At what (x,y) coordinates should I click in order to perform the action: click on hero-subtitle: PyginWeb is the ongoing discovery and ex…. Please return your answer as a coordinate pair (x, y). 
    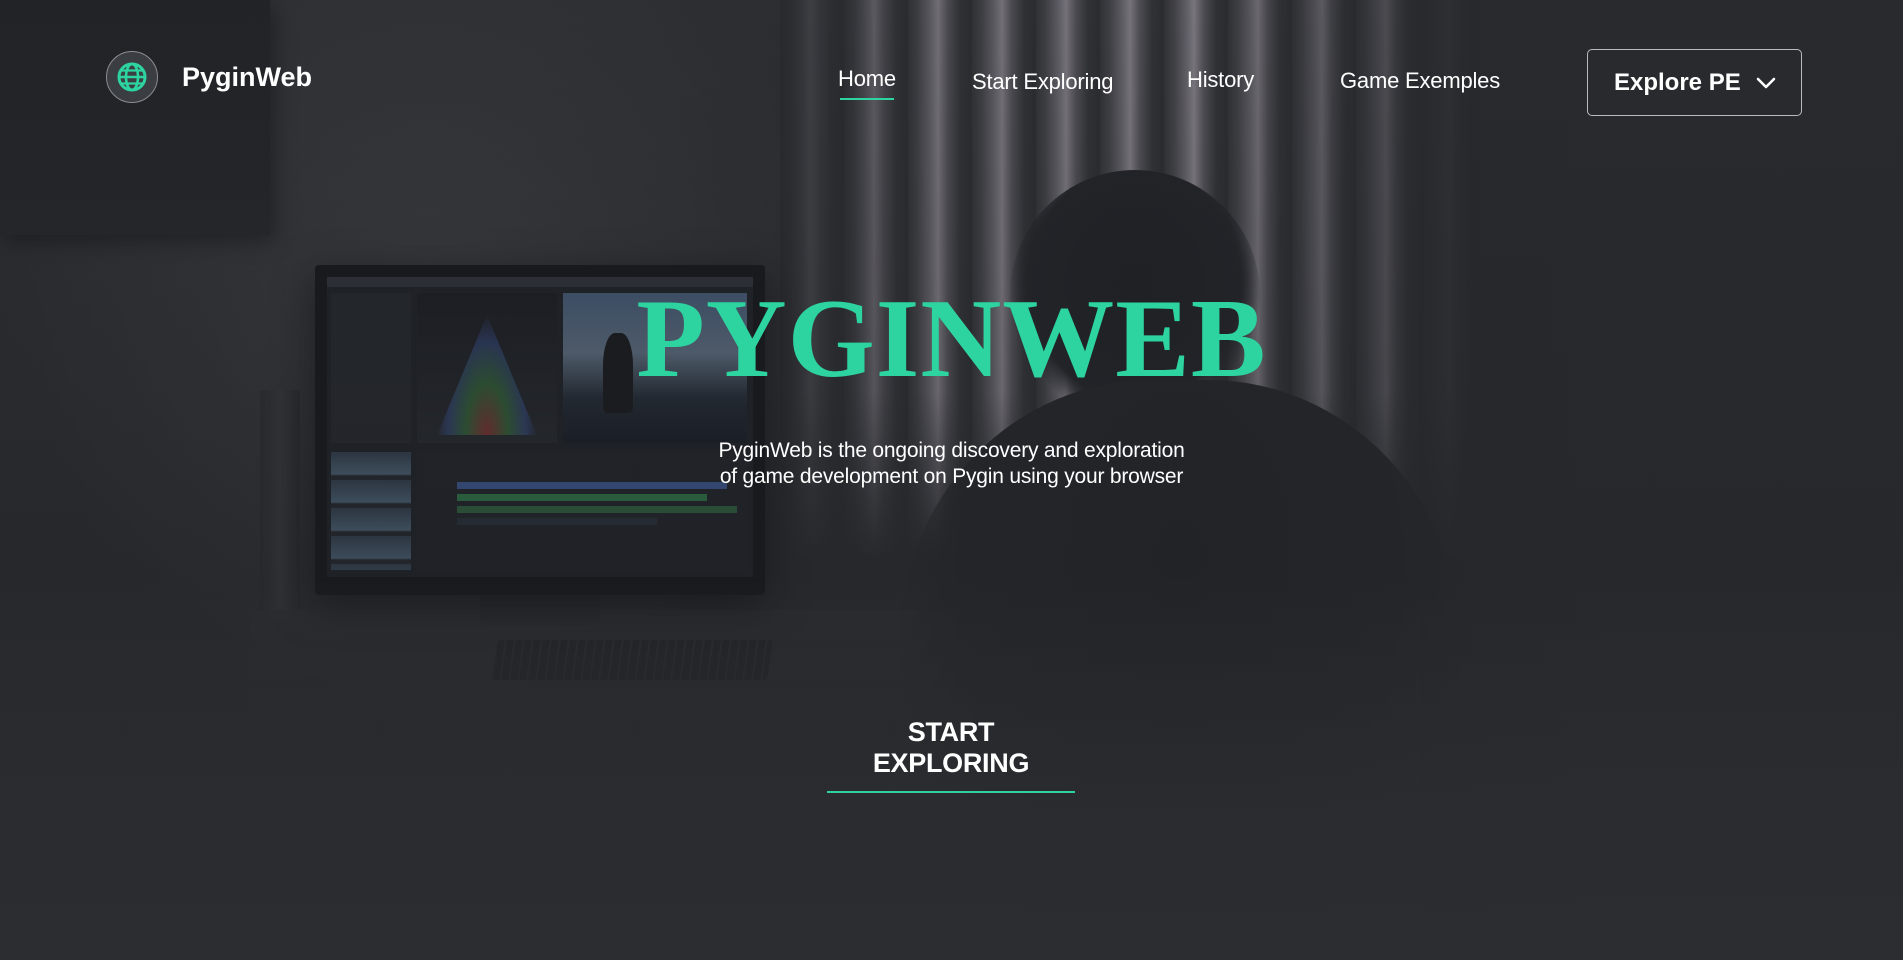
    Looking at the image, I should click on (951, 464).